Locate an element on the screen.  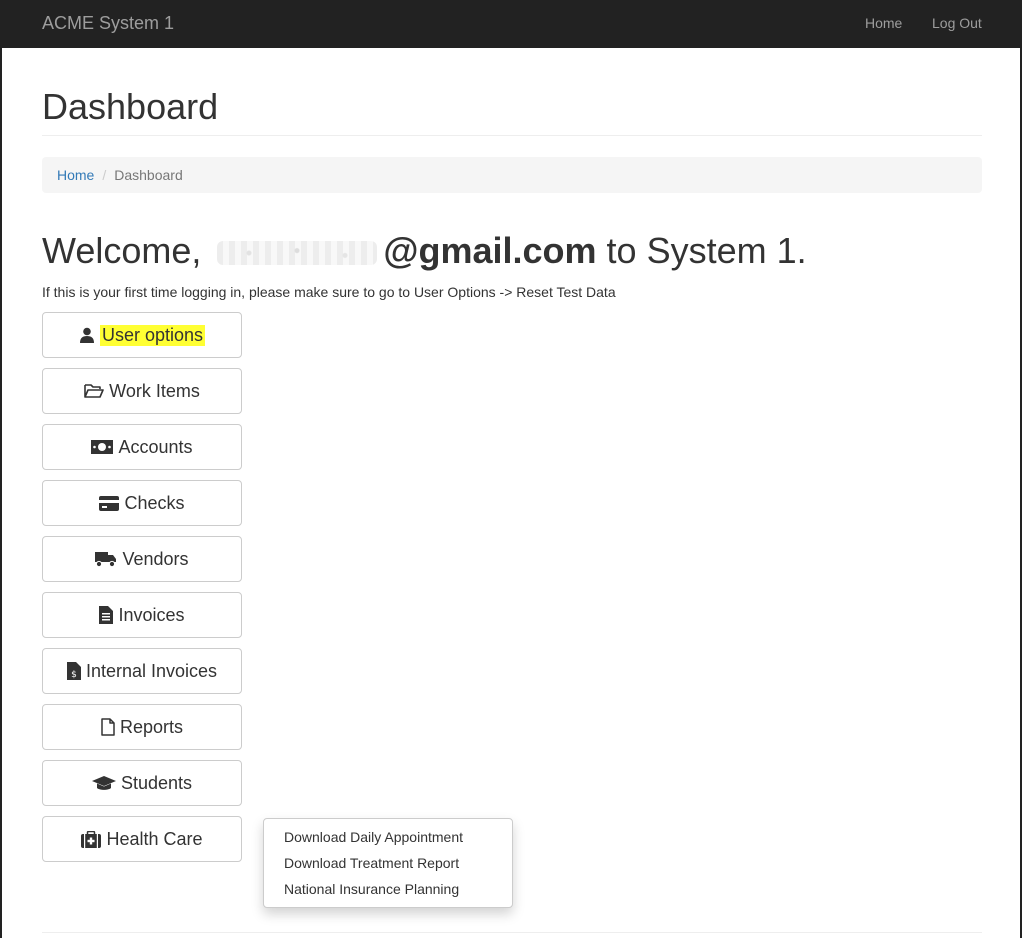
user-options-label: User options is located at coordinates (152, 335).